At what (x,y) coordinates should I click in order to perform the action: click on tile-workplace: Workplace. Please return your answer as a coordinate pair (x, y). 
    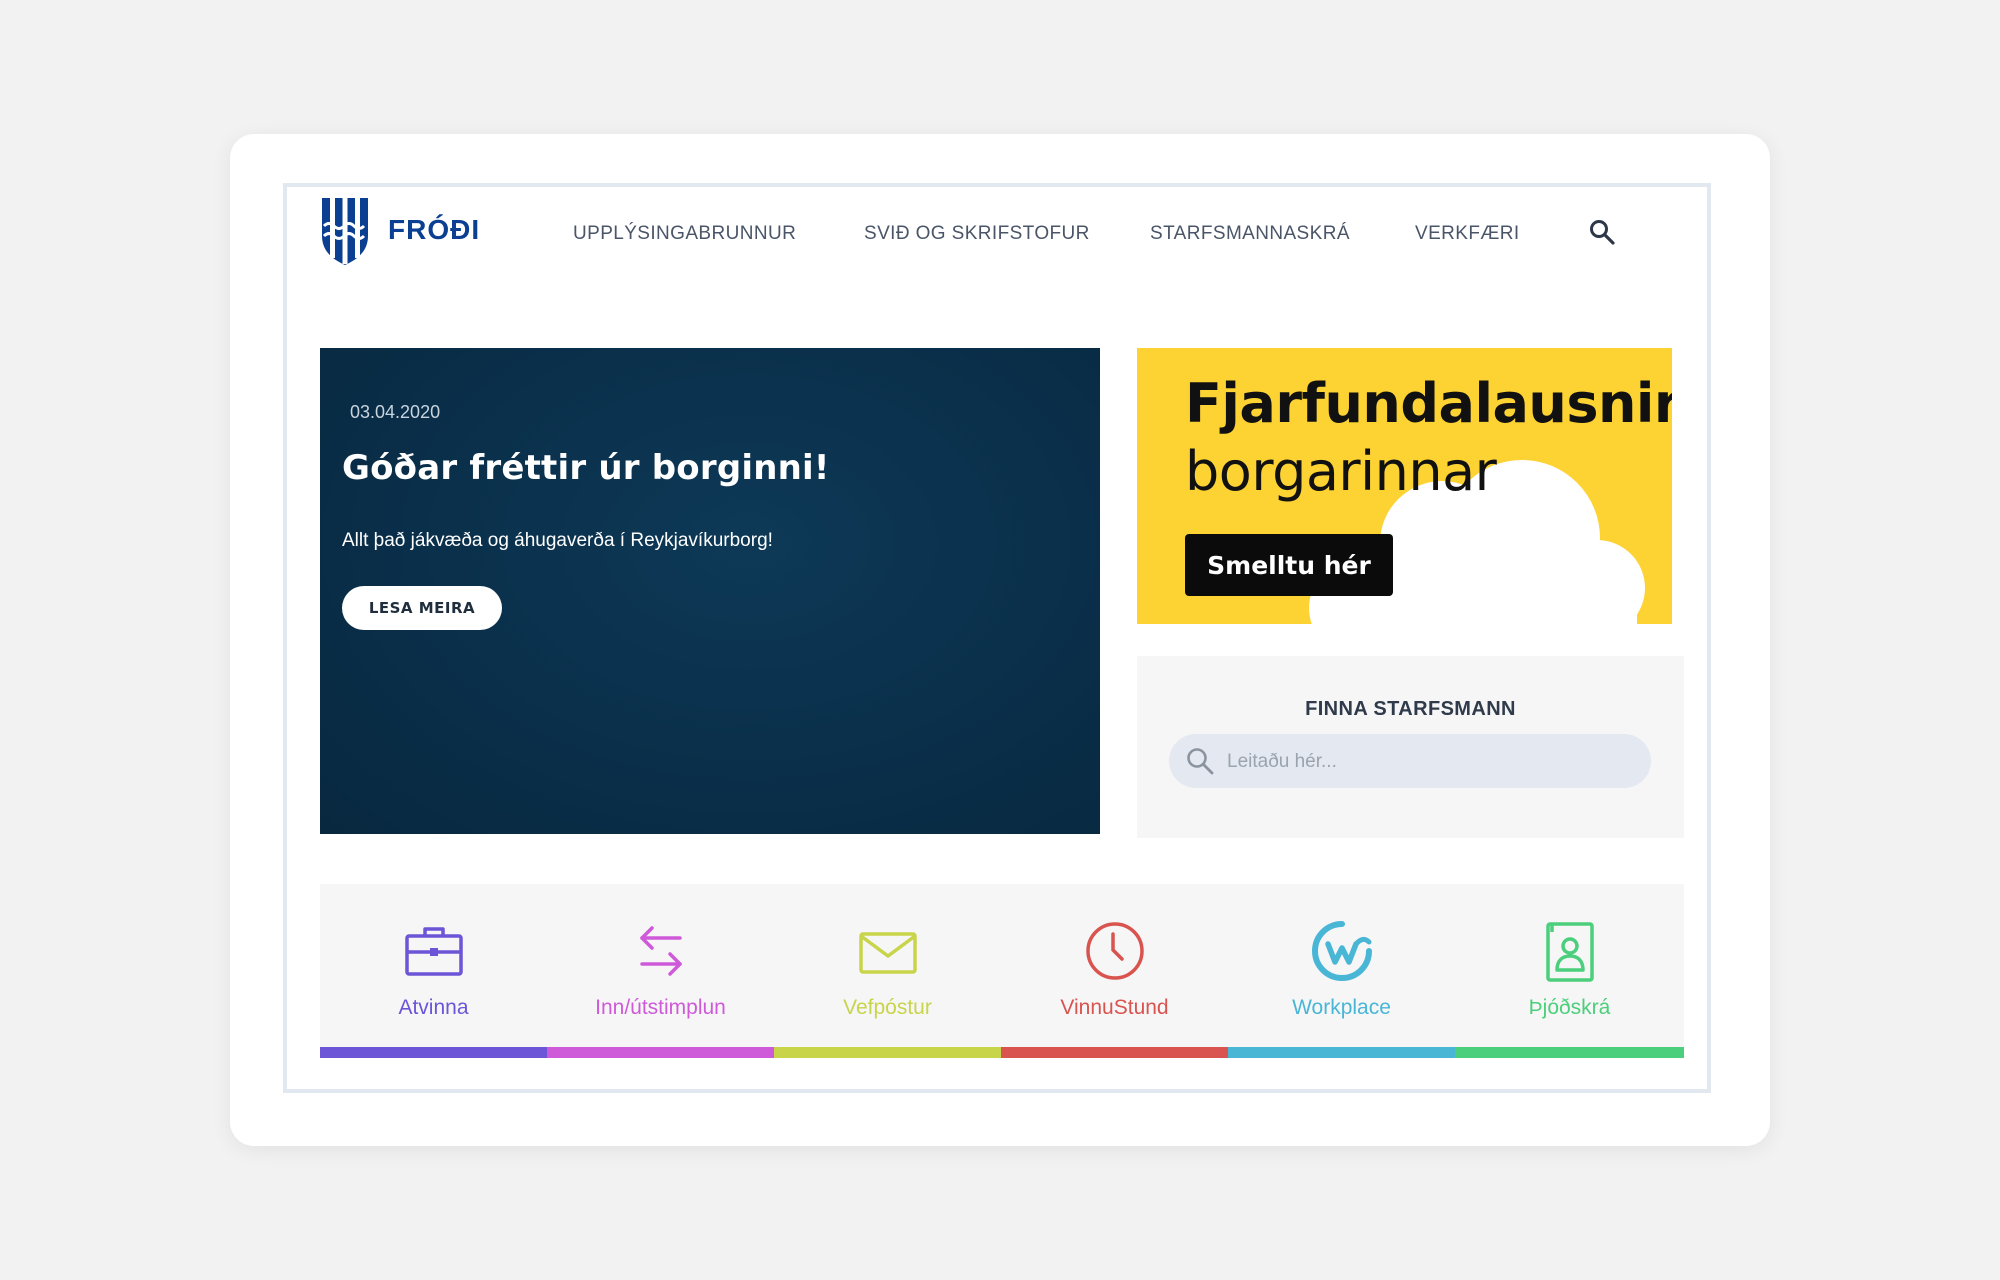
    Looking at the image, I should click on (1341, 971).